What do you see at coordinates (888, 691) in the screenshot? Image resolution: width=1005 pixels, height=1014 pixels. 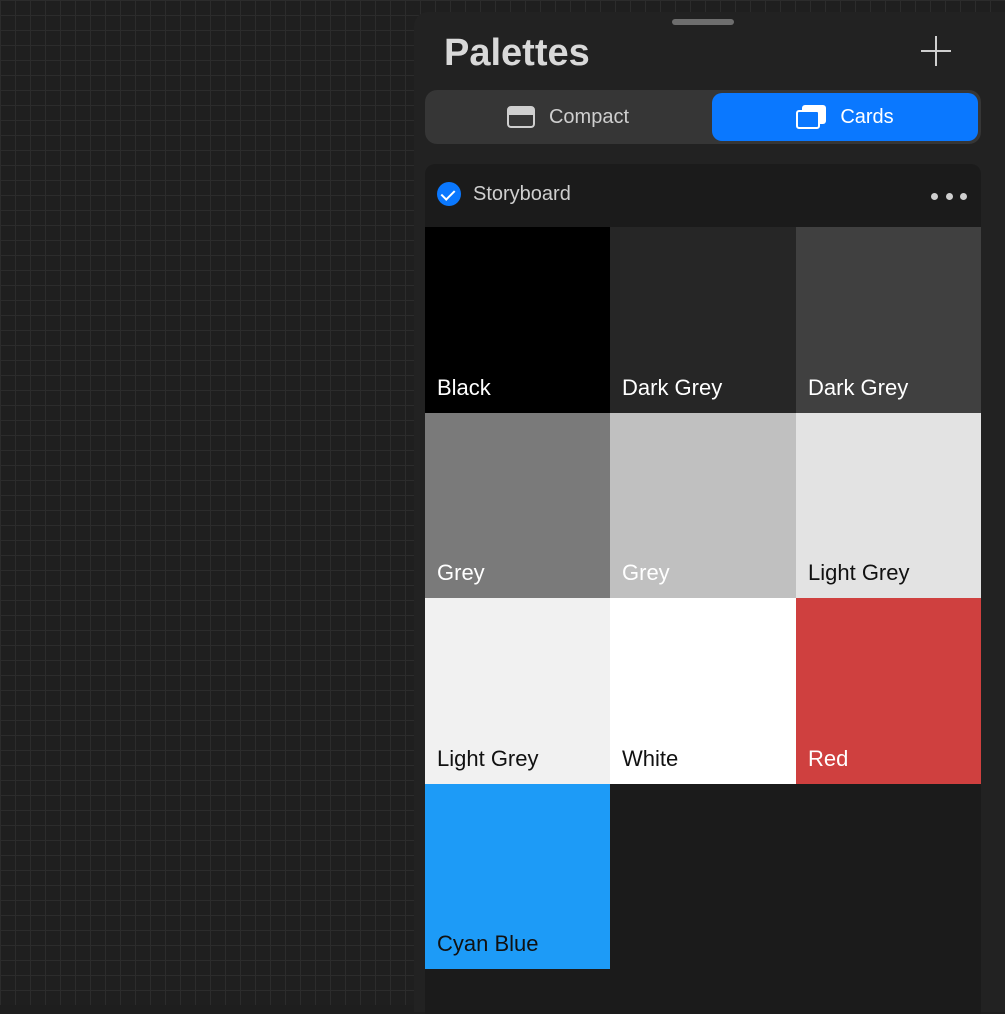 I see `color-swatch: Red` at bounding box center [888, 691].